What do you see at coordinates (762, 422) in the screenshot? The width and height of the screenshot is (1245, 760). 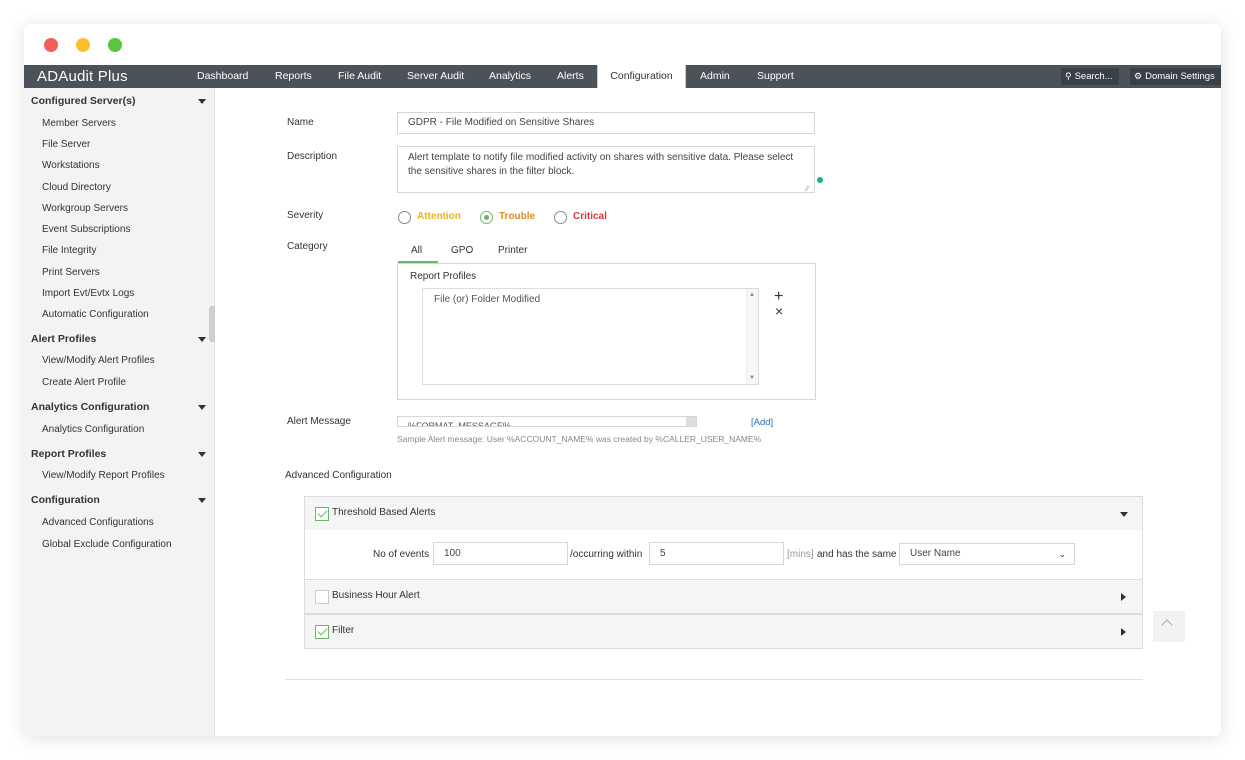 I see `add-macro-link: [Add]` at bounding box center [762, 422].